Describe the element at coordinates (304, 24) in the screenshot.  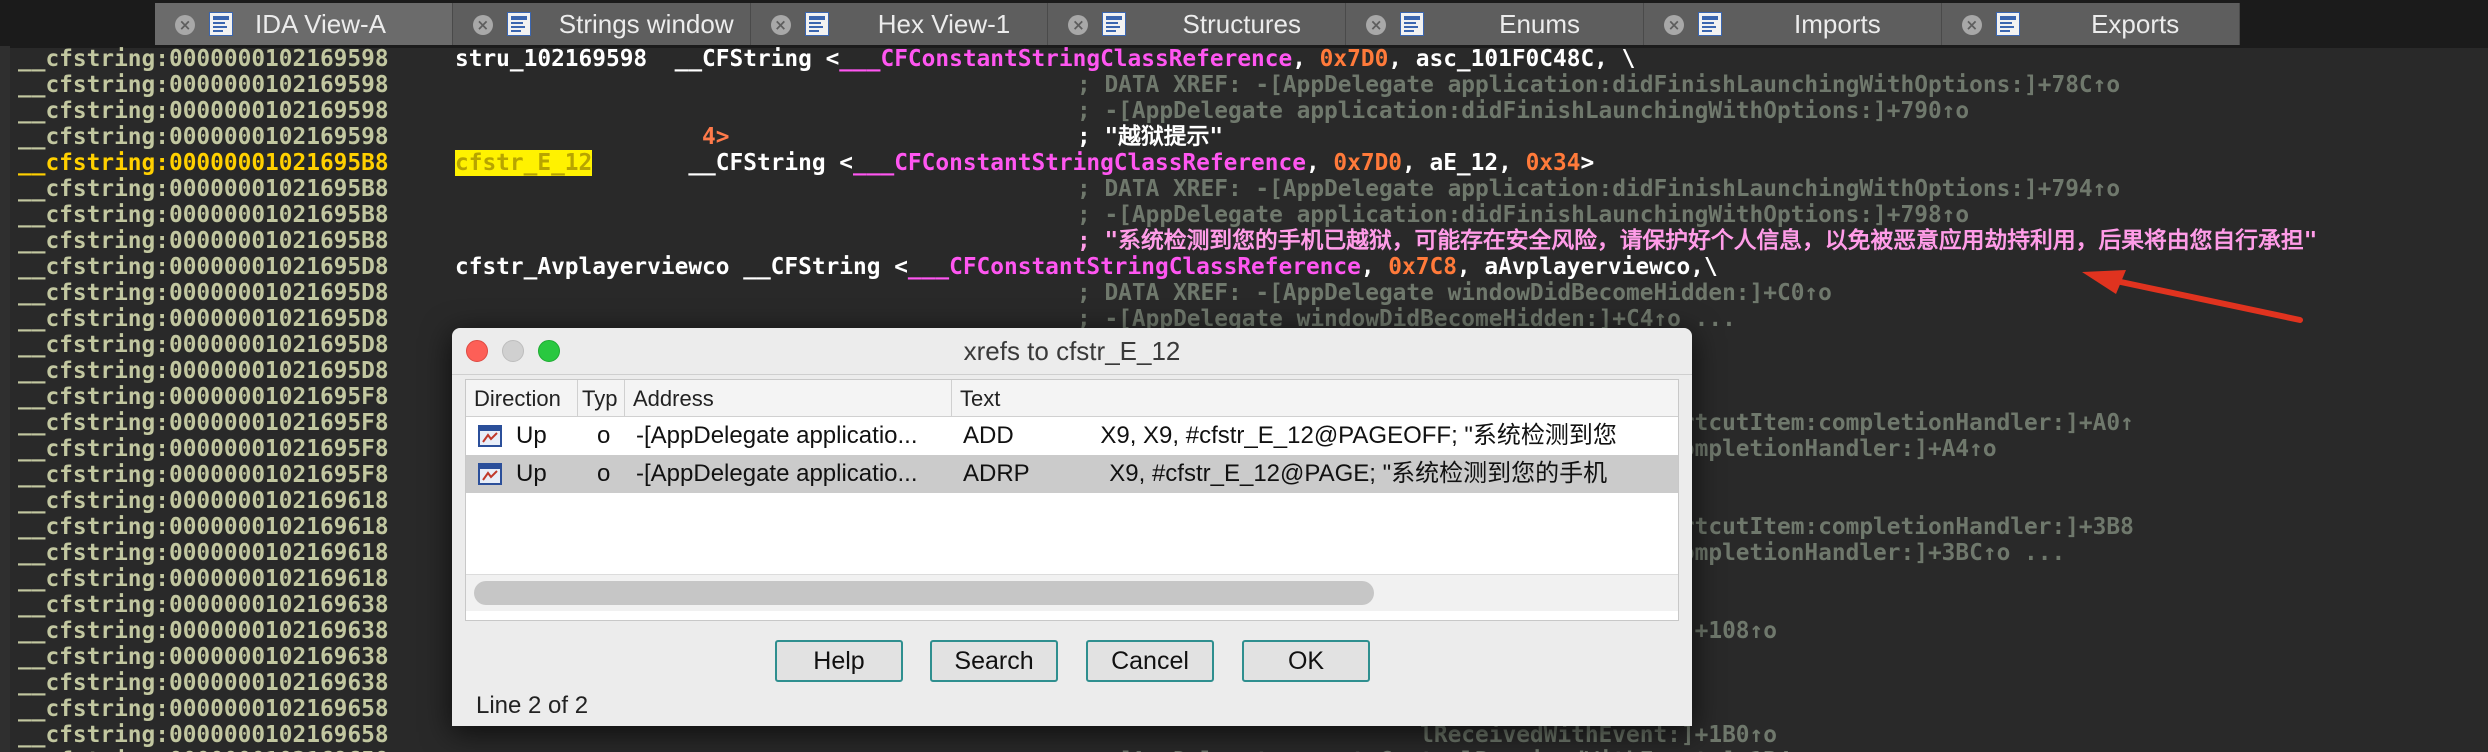
I see `tab-ida-view-a: × IDA View-A` at that location.